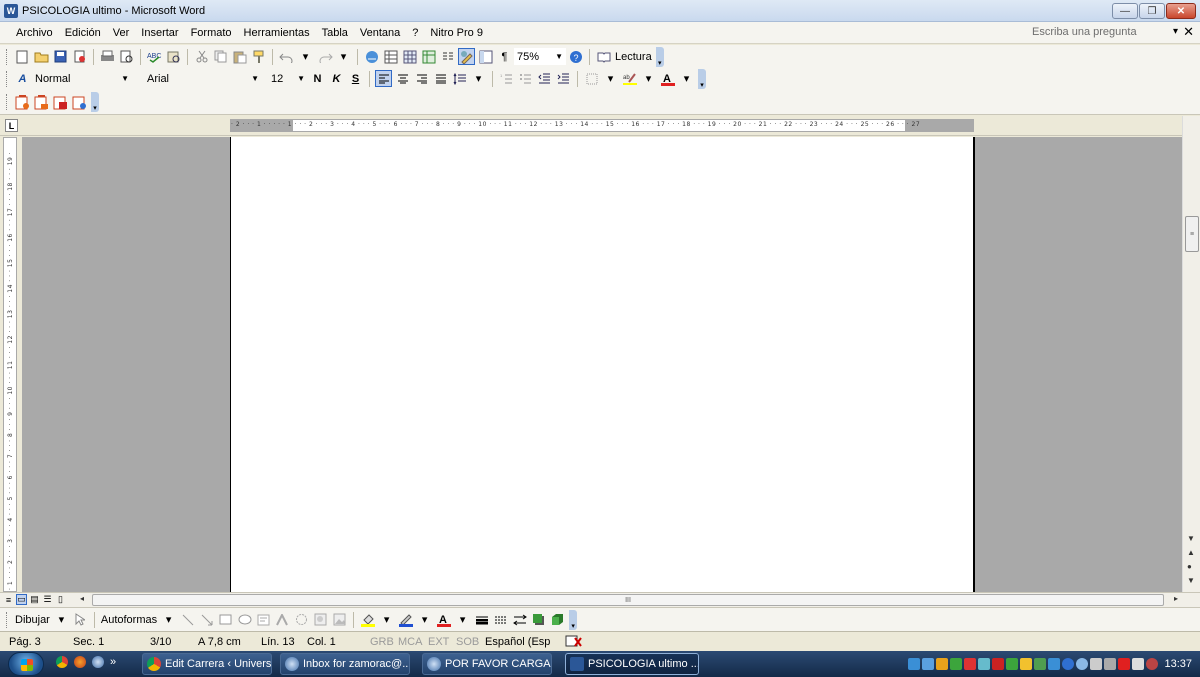  What do you see at coordinates (914, 664) in the screenshot?
I see `tray-network-icon` at bounding box center [914, 664].